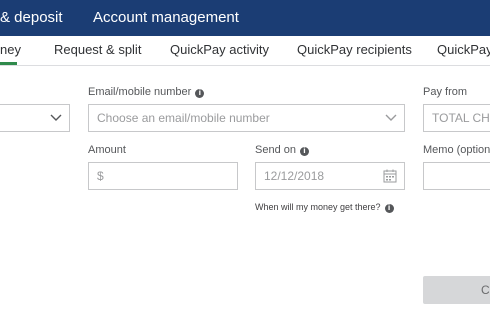 This screenshot has height=312, width=490. I want to click on top-nav-item-transfer-deposit: & deposit, so click(31, 18).